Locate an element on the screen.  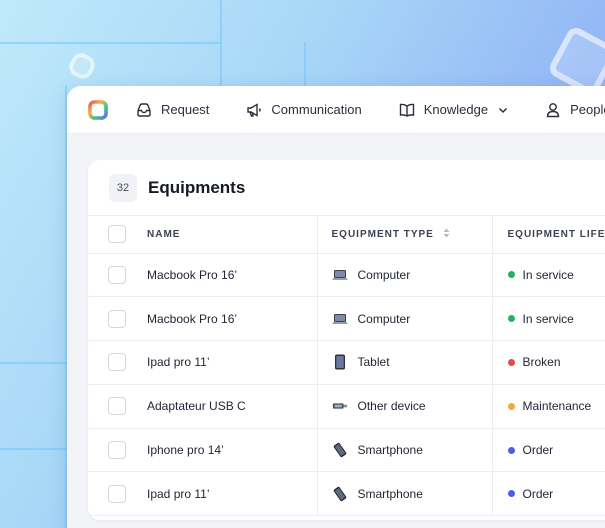
nav-item-label: Knowledge is located at coordinates (456, 109).